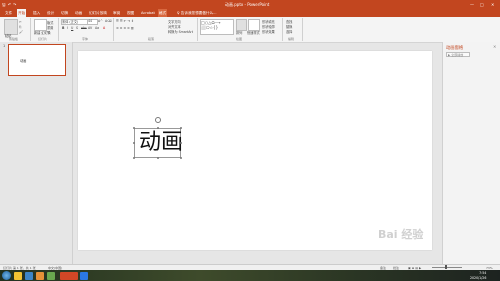  Describe the element at coordinates (268, 31) in the screenshot. I see `shape-effects-button: 形状效果` at that location.